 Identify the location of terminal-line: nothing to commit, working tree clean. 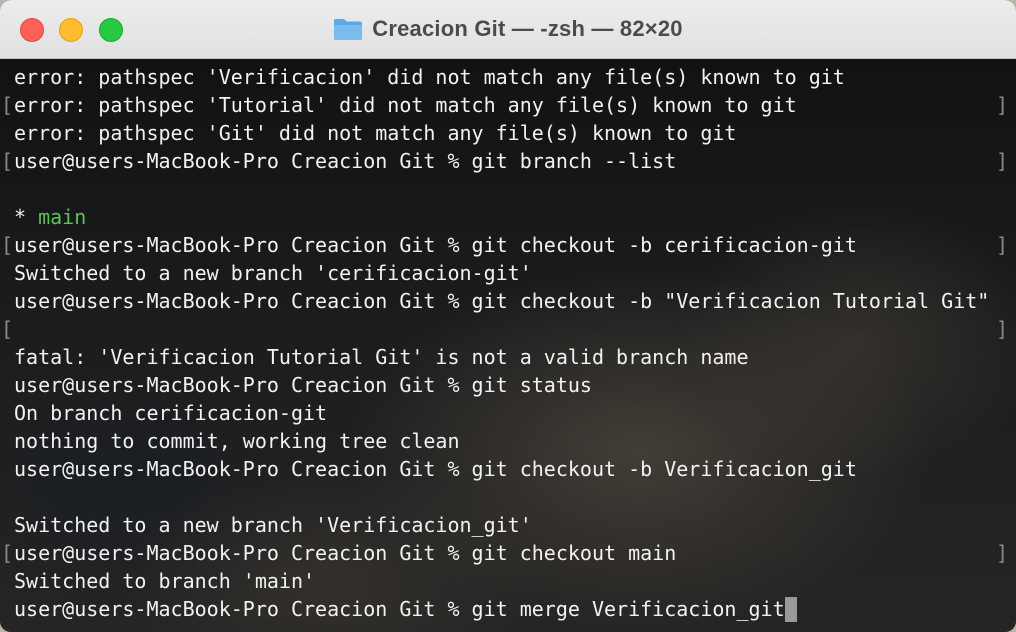
(508, 441).